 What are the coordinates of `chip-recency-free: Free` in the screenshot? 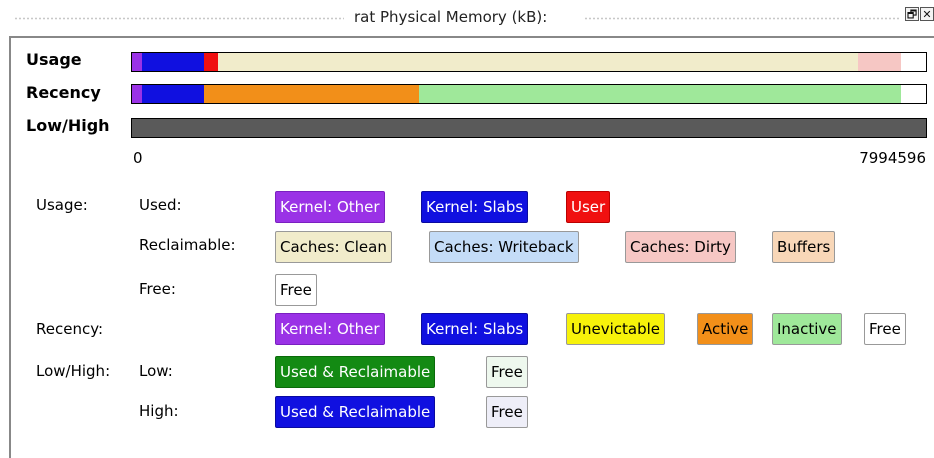 It's located at (885, 329).